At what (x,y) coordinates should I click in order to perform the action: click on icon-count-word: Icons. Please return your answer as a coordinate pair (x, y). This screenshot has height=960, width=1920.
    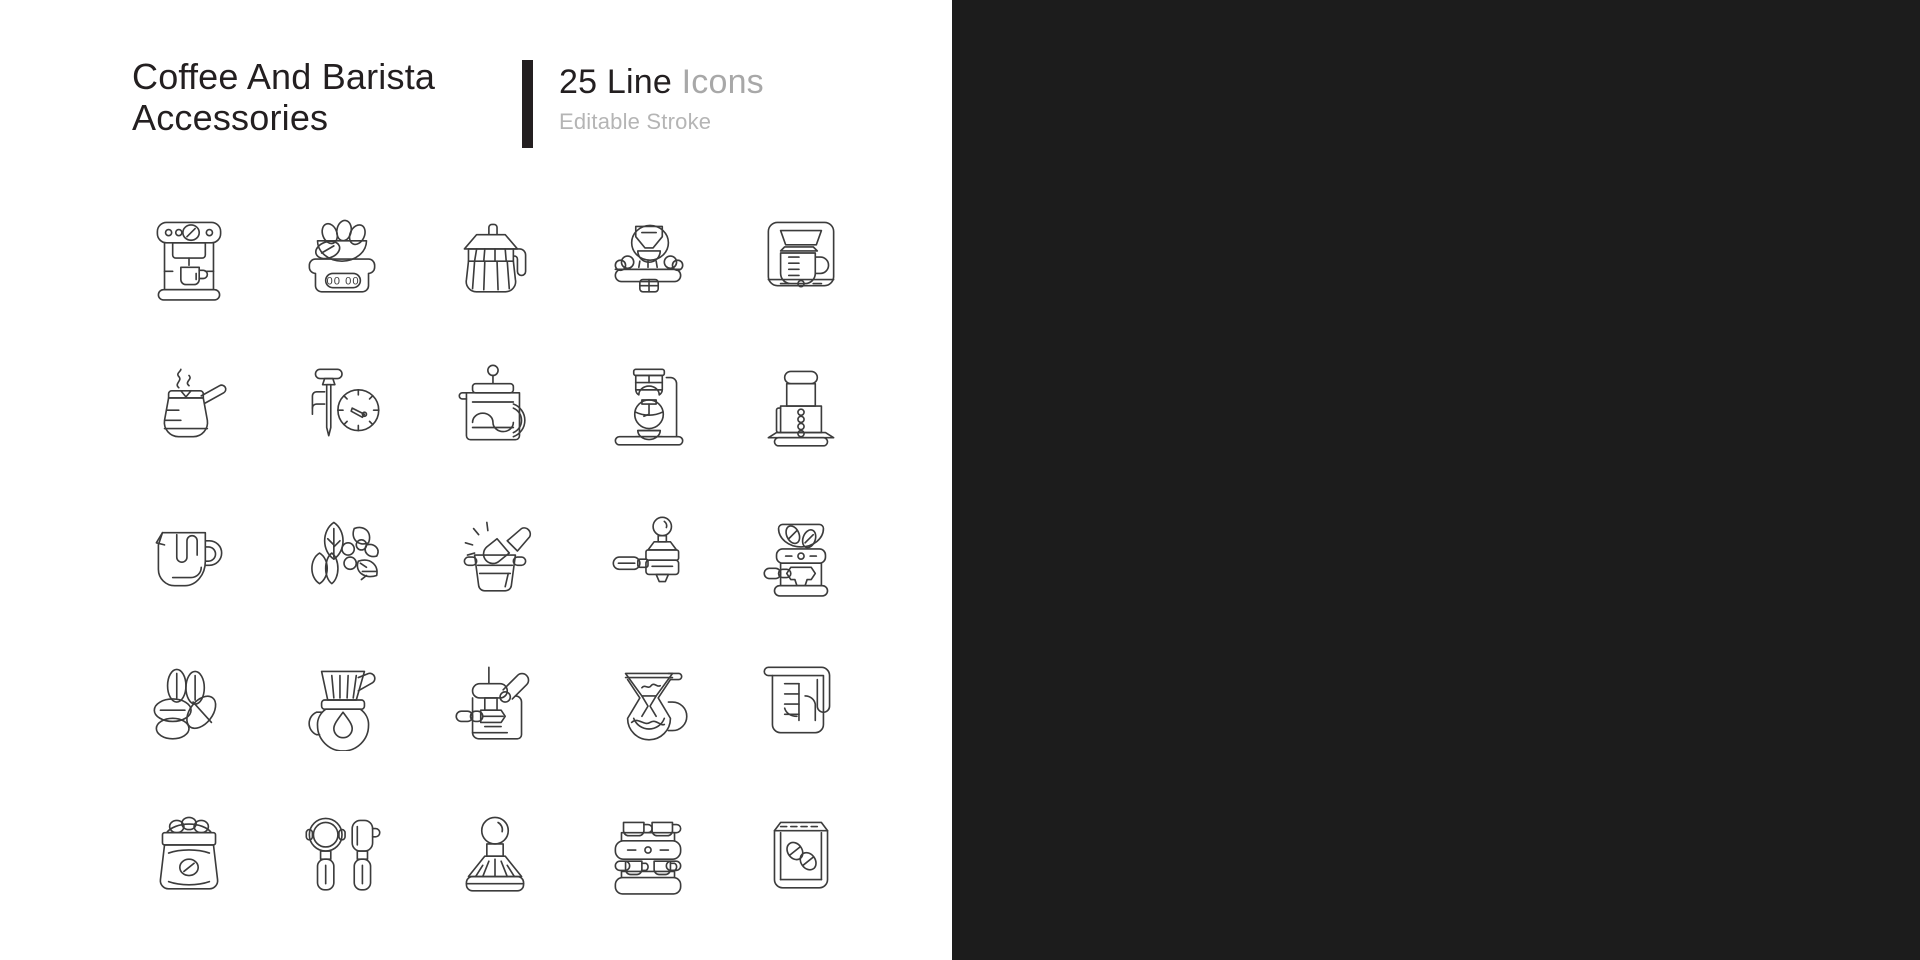
    Looking at the image, I should click on (722, 82).